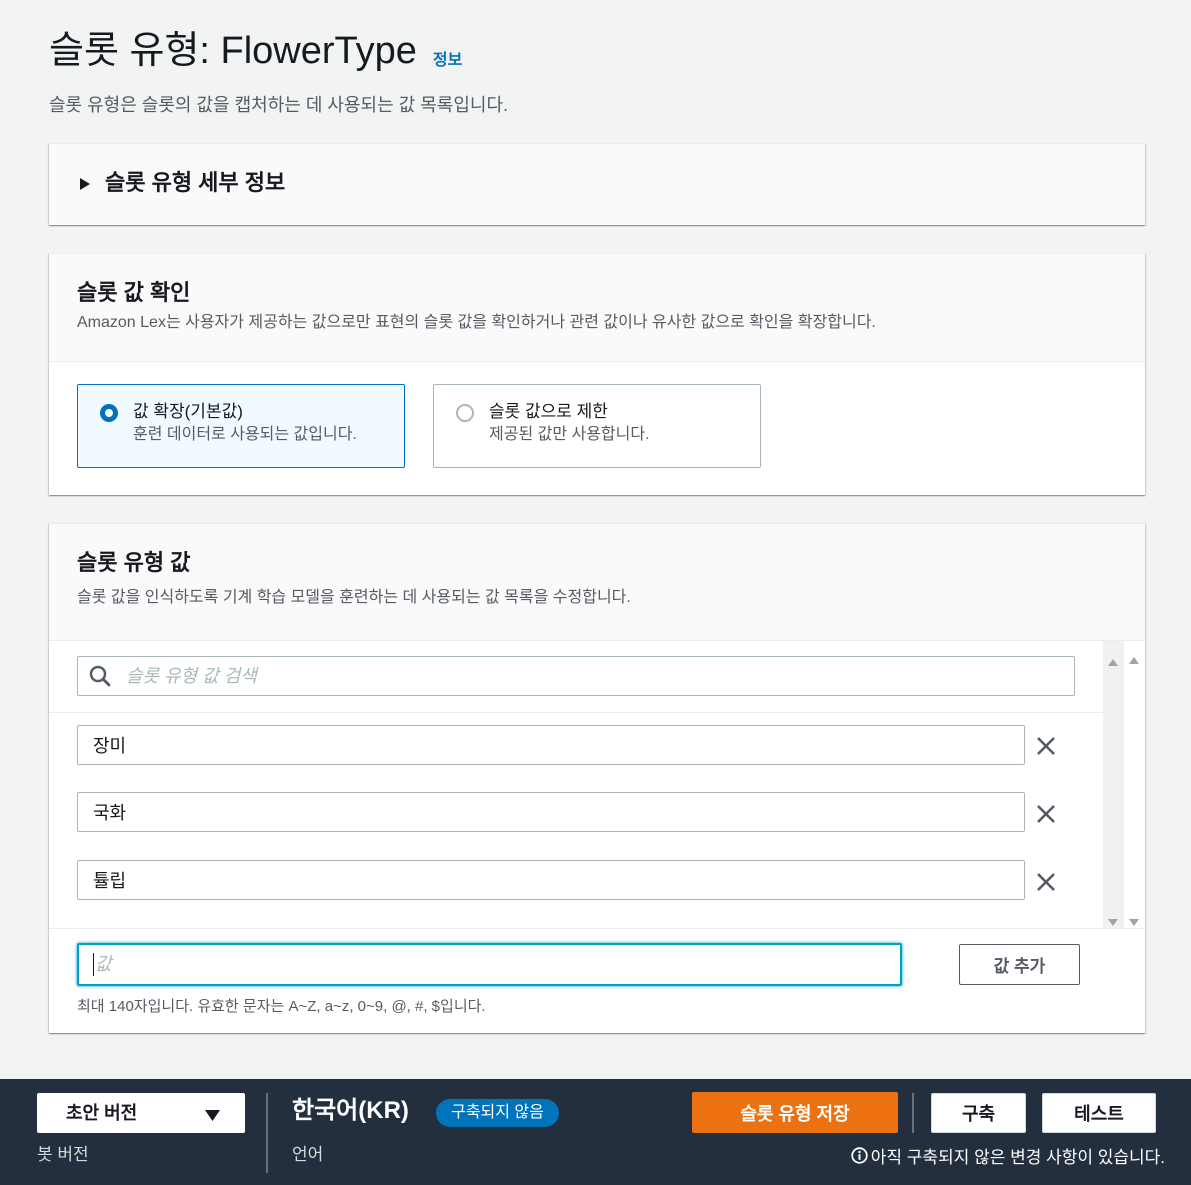 Image resolution: width=1191 pixels, height=1185 pixels. I want to click on unsaved-changes-notice: 아직 구축되지 않은 변경 사항이 있습니다., so click(1008, 1158).